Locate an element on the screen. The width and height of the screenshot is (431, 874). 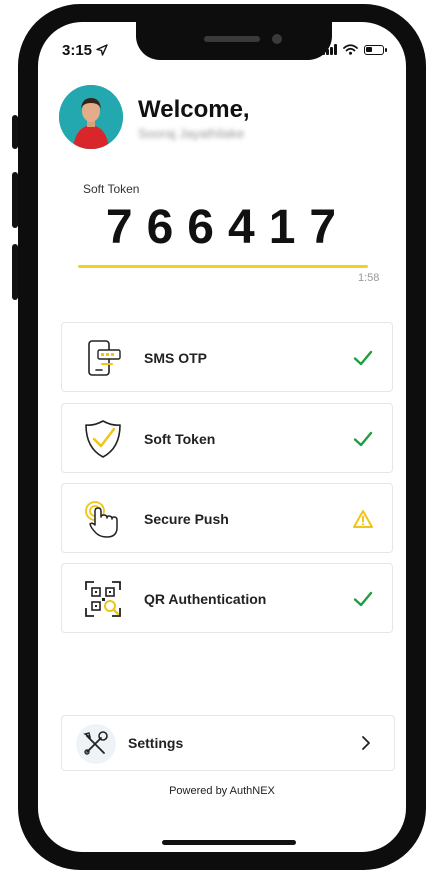
username: Sooraj Jayathilake is located at coordinates (191, 133).